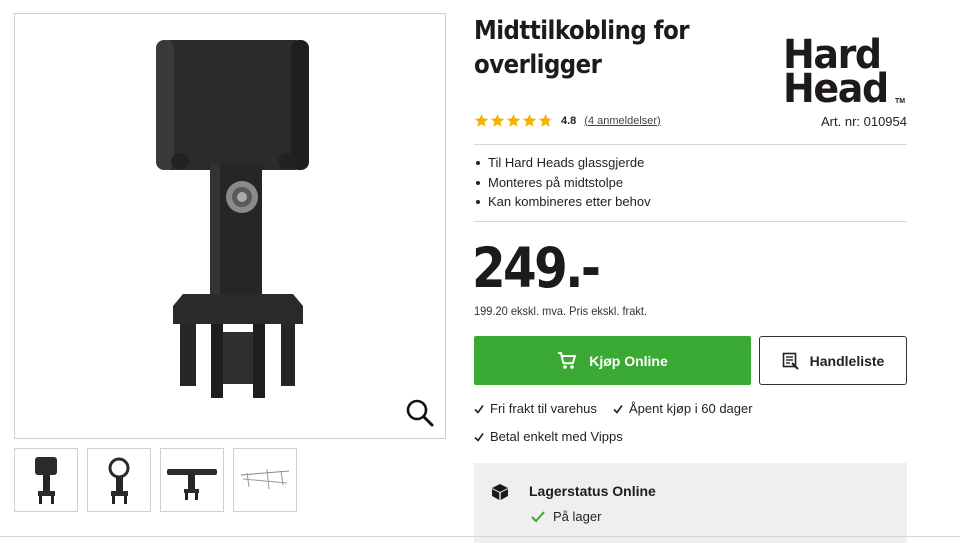 Image resolution: width=960 pixels, height=554 pixels. I want to click on rating-value: 4.8, so click(569, 120).